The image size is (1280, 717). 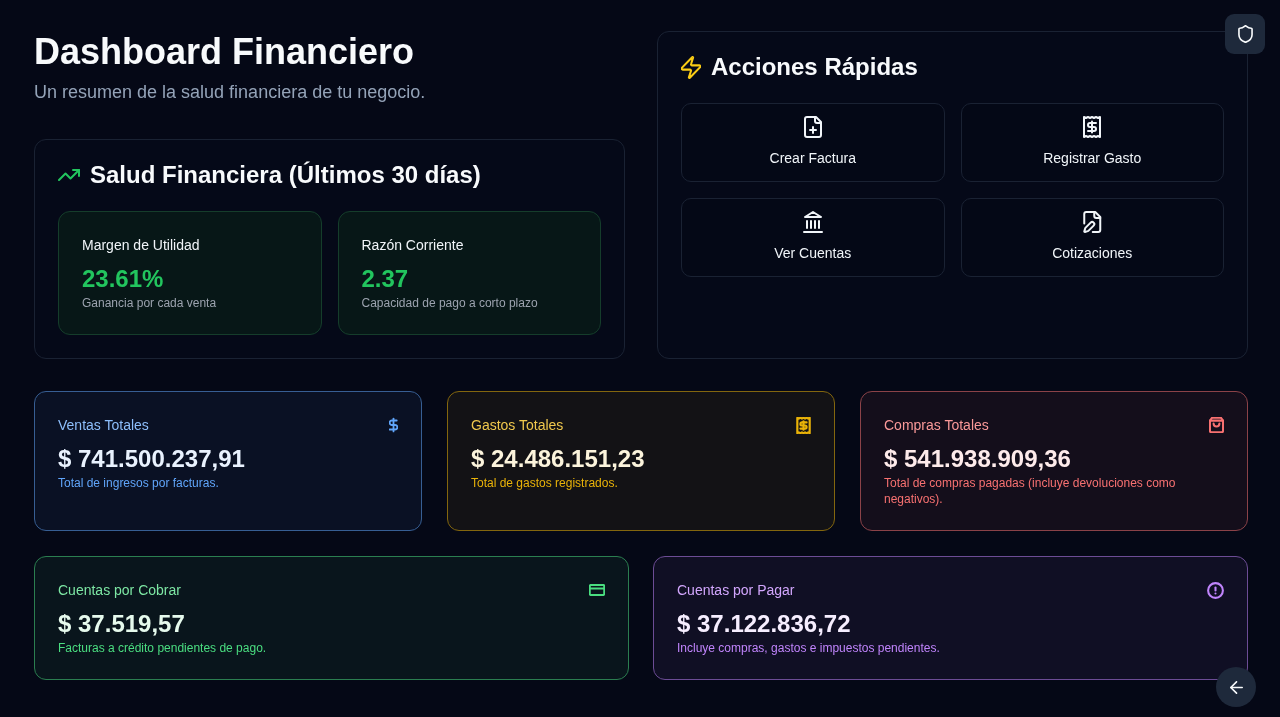 I want to click on stat-value: $ 24.486.151,23, so click(x=558, y=459).